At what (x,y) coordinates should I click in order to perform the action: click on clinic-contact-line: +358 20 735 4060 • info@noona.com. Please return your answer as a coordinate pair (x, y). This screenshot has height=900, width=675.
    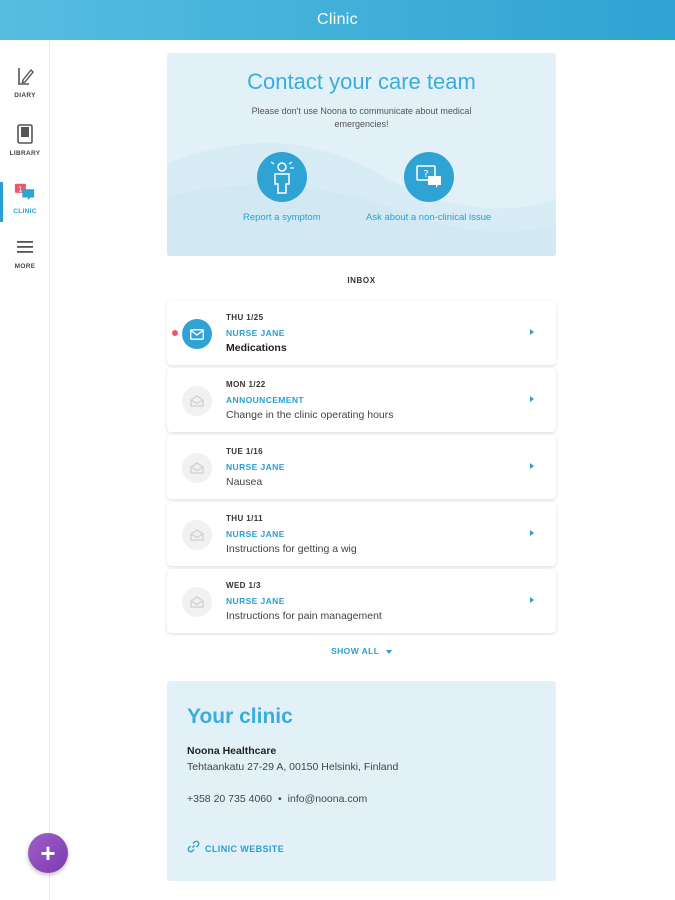
    Looking at the image, I should click on (277, 799).